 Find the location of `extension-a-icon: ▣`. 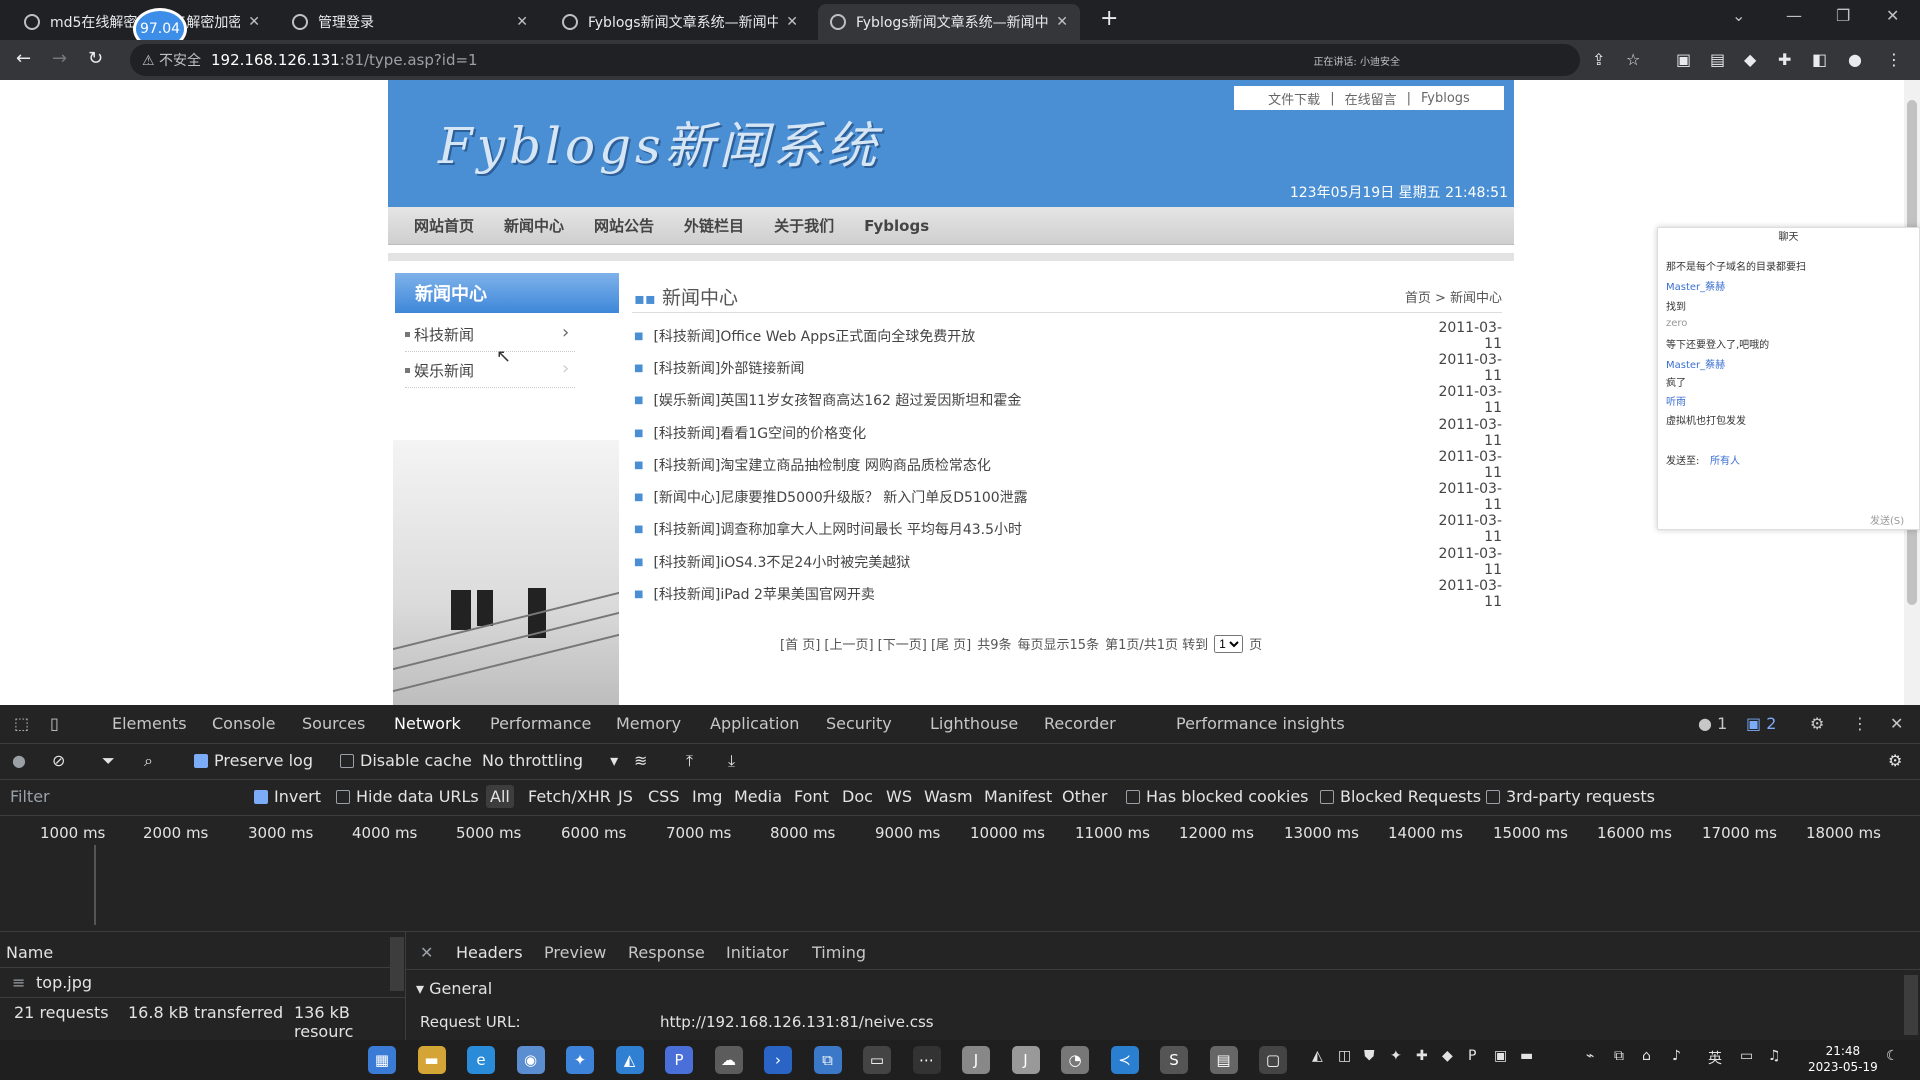

extension-a-icon: ▣ is located at coordinates (1683, 59).